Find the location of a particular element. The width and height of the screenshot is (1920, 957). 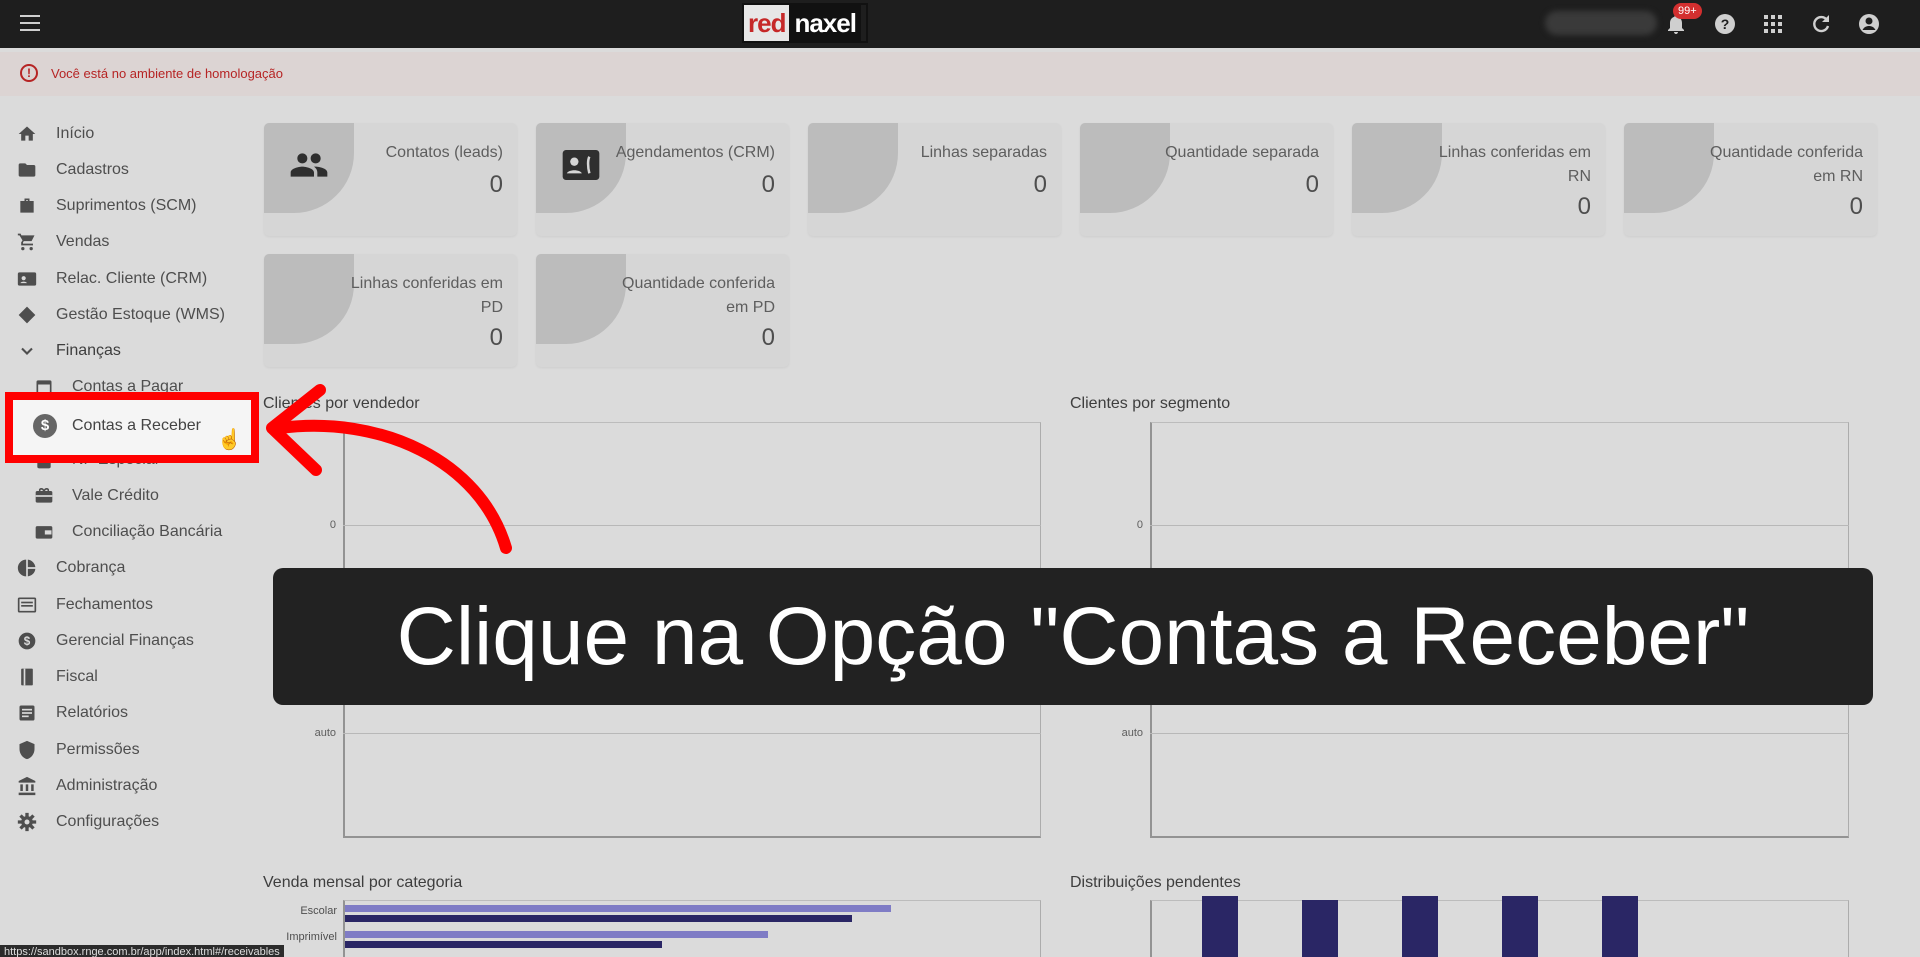

card-quantidade-conferida-pd: Quantidade conferida em PD 0 is located at coordinates (662, 310).